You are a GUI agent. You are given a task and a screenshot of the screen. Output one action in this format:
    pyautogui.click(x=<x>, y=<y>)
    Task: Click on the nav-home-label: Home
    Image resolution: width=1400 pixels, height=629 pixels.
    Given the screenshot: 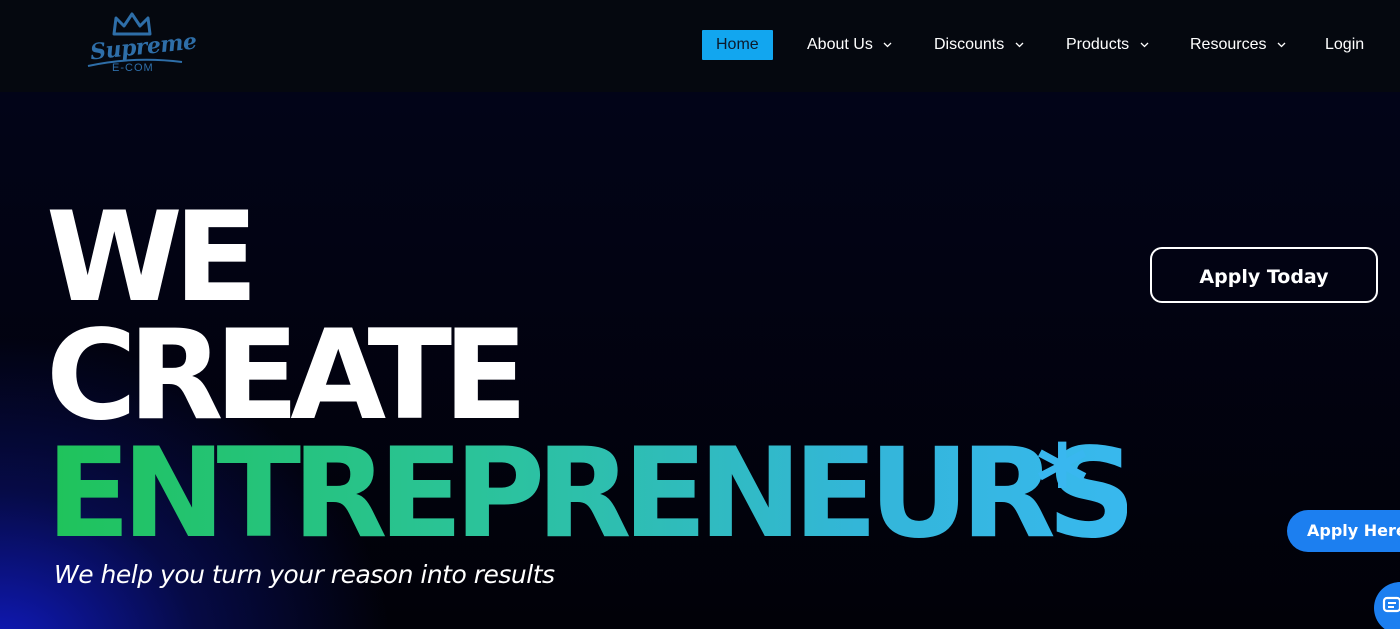 What is the action you would take?
    pyautogui.click(x=737, y=44)
    